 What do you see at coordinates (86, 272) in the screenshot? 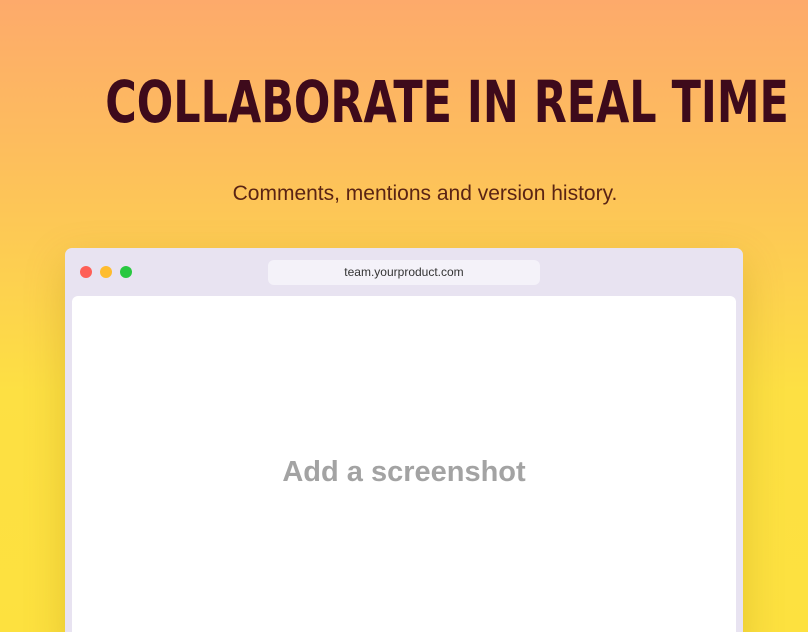
I see `close-window-icon` at bounding box center [86, 272].